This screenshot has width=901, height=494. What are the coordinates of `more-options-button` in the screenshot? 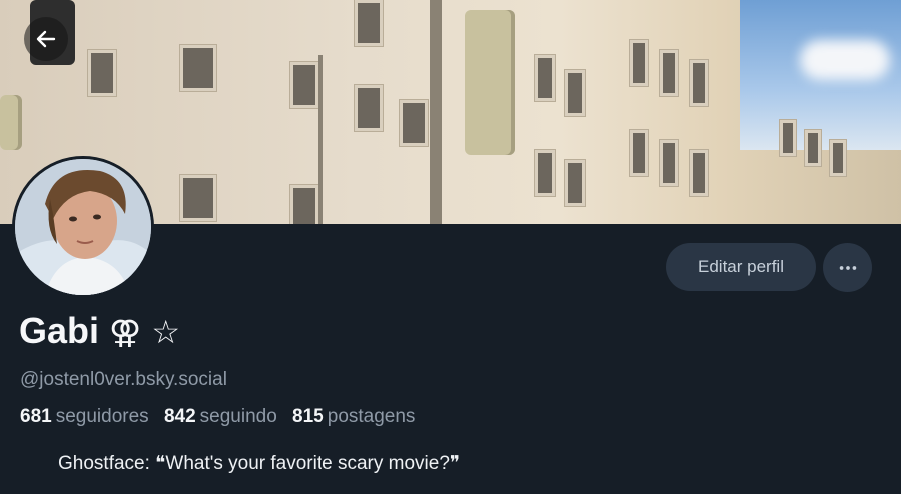 It's located at (847, 267).